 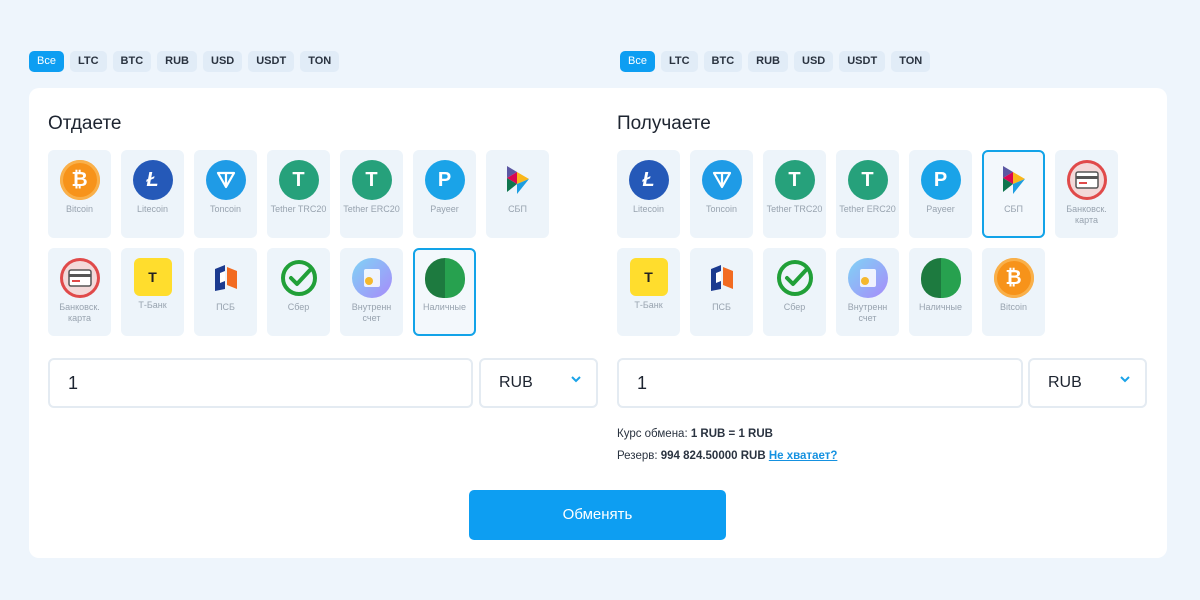 I want to click on rate-value: 1 RUB = 1 RUB, so click(x=731, y=434).